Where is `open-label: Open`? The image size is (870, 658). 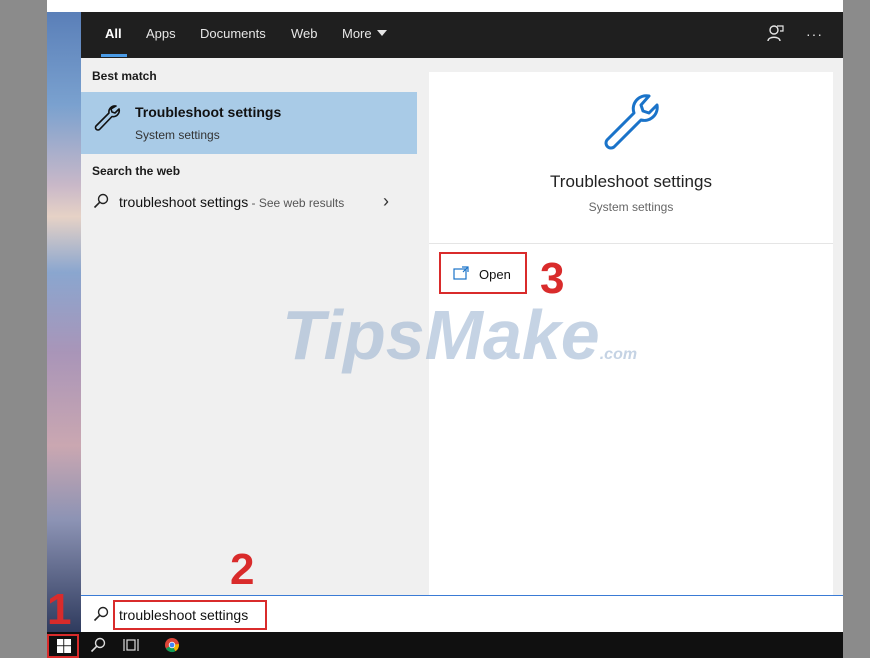
open-label: Open is located at coordinates (495, 274).